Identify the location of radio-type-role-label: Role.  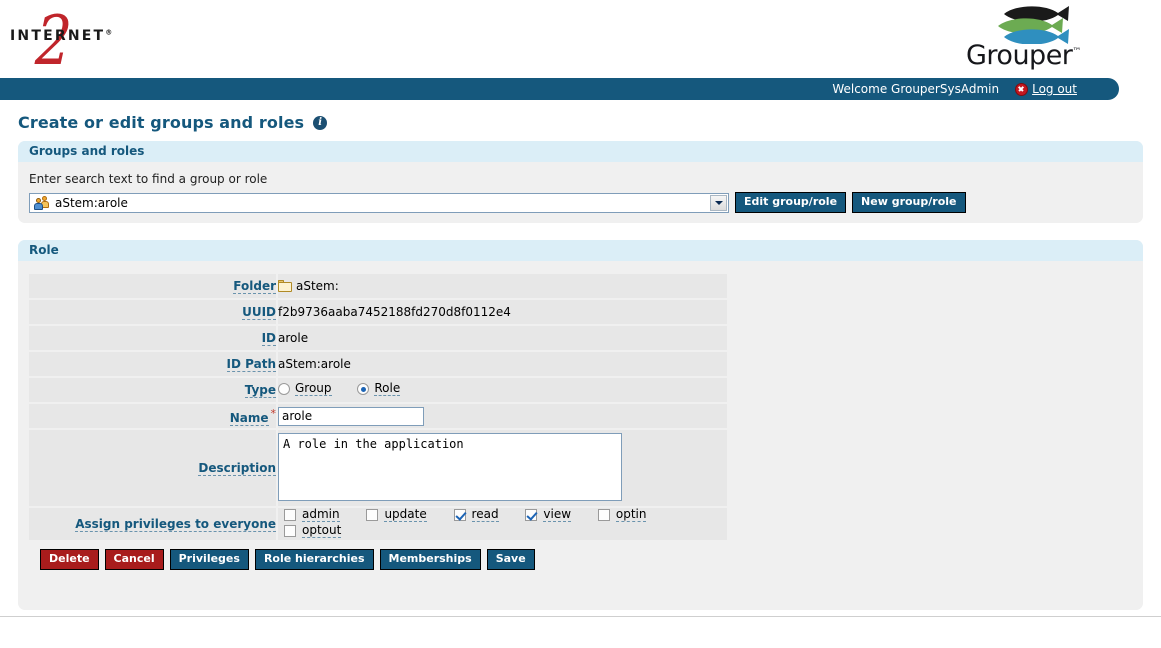
(387, 389).